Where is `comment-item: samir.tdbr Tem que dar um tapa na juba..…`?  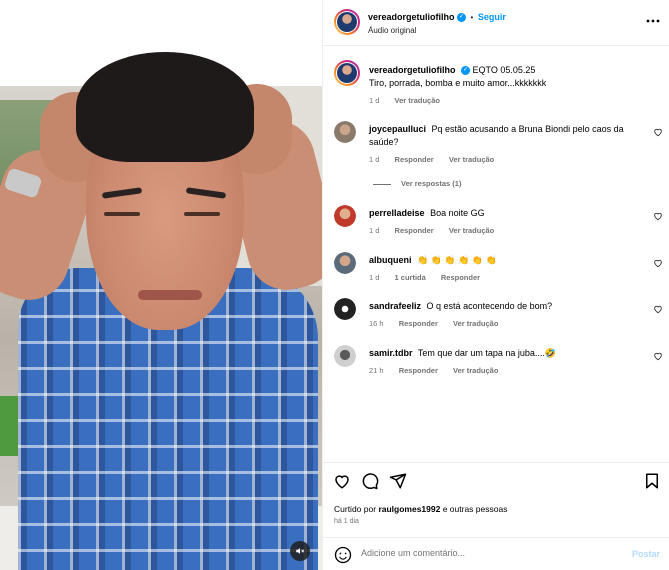
comment-item: samir.tdbr Tem que dar um tapa na juba..… is located at coordinates (496, 365).